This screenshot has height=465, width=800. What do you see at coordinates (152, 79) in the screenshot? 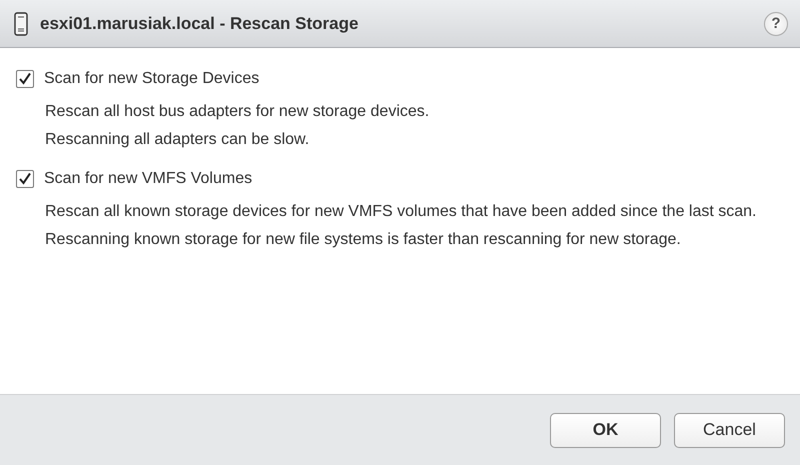
I see `checkbox-label: Scan for new Storage Devices` at bounding box center [152, 79].